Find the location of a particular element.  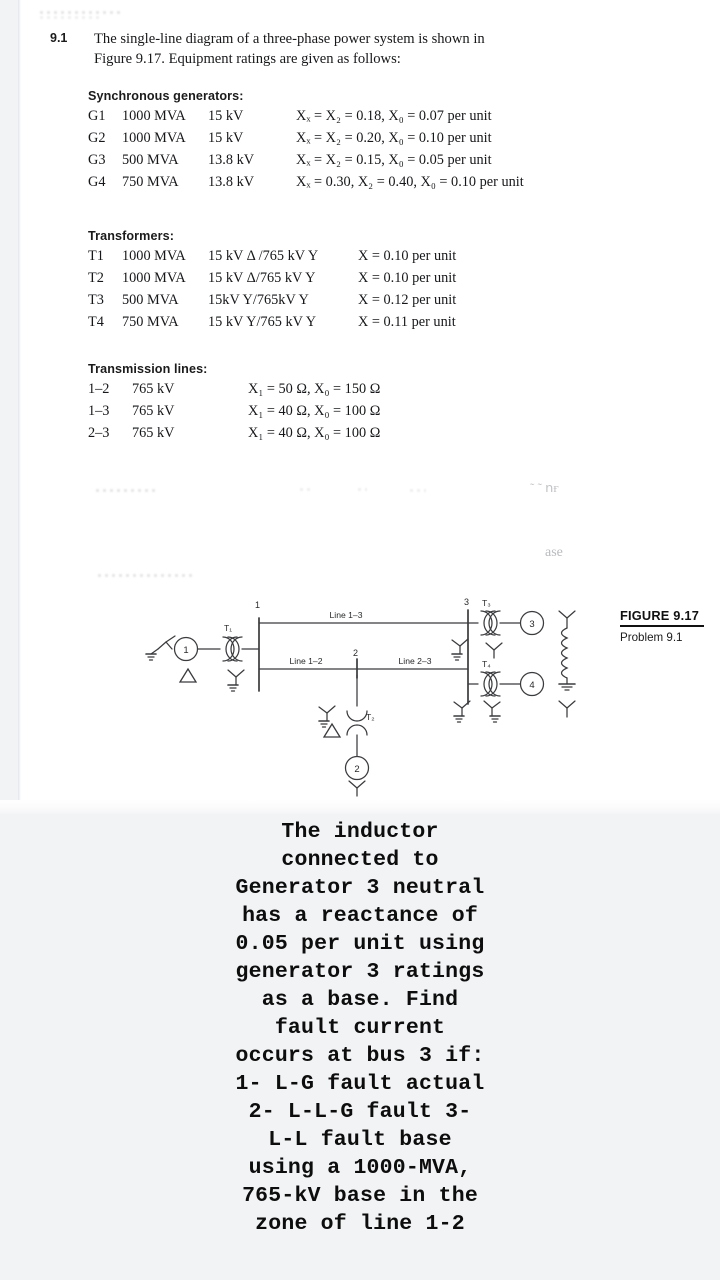

bus3-wye-ground-upper is located at coordinates (460, 649).